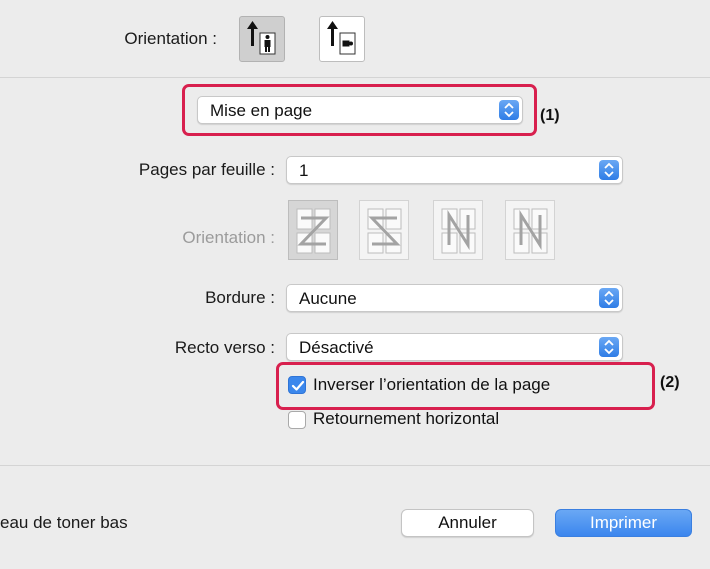 The image size is (710, 569). Describe the element at coordinates (458, 230) in the screenshot. I see `layout-n-reverse-icon` at that location.